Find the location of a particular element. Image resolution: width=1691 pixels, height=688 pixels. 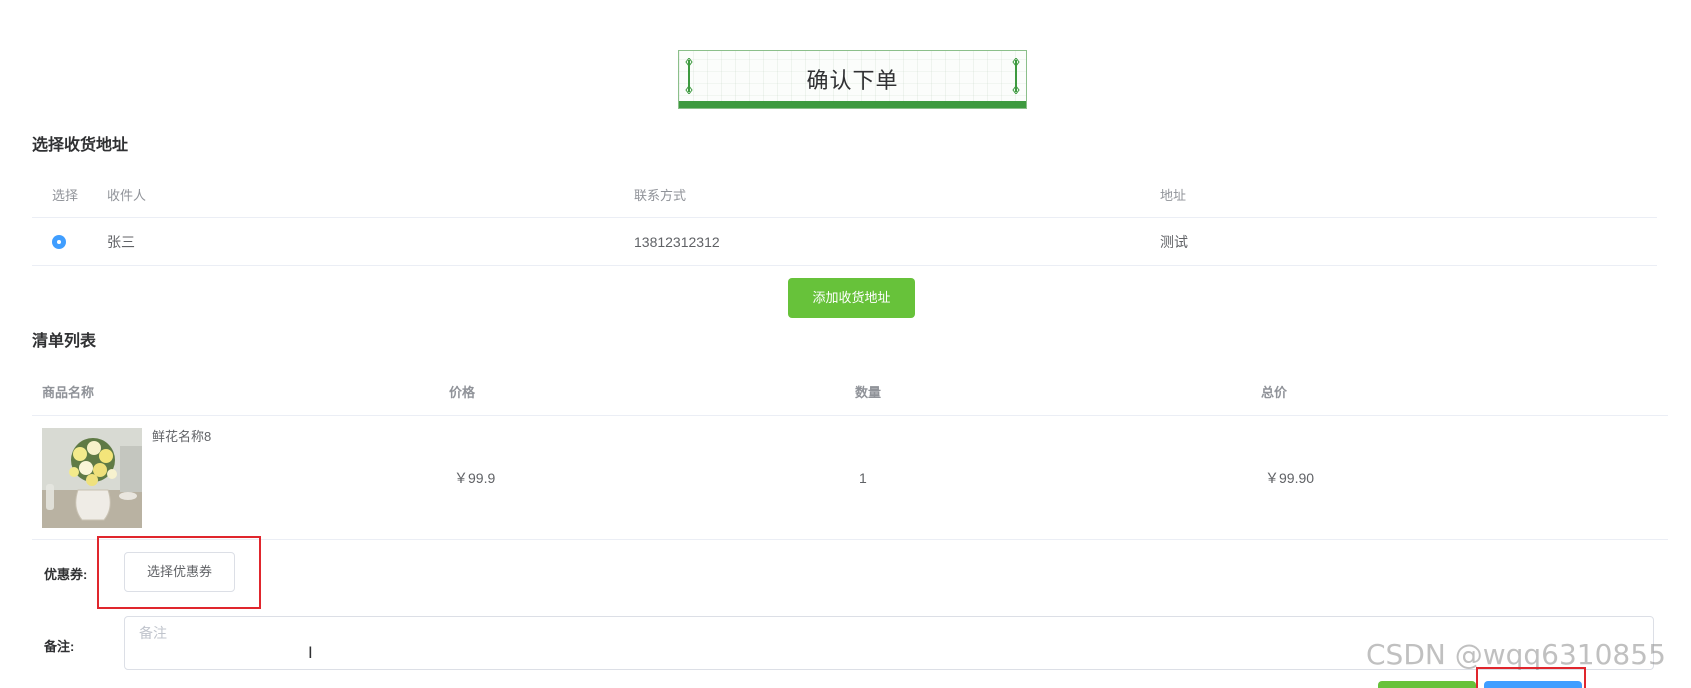

title-ornament-icon is located at coordinates (1016, 76).